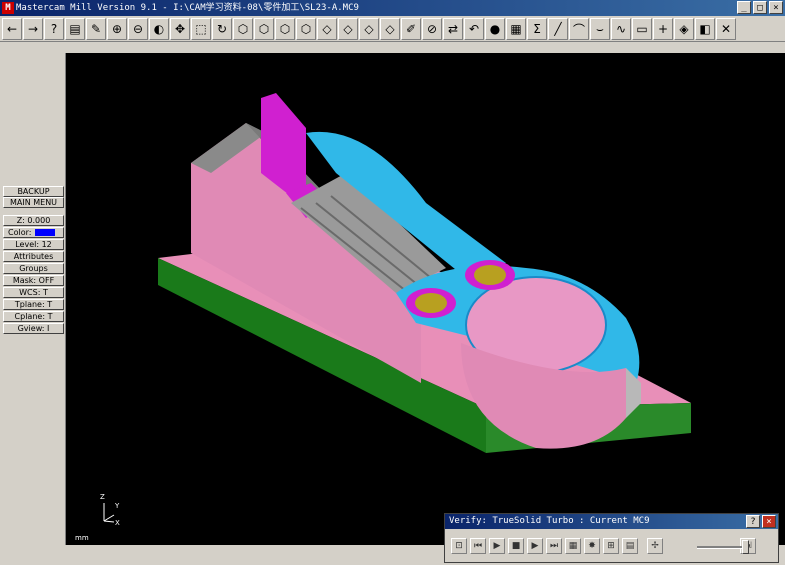  Describe the element at coordinates (33, 29) in the screenshot. I see `forward-arrow-icon: →` at that location.